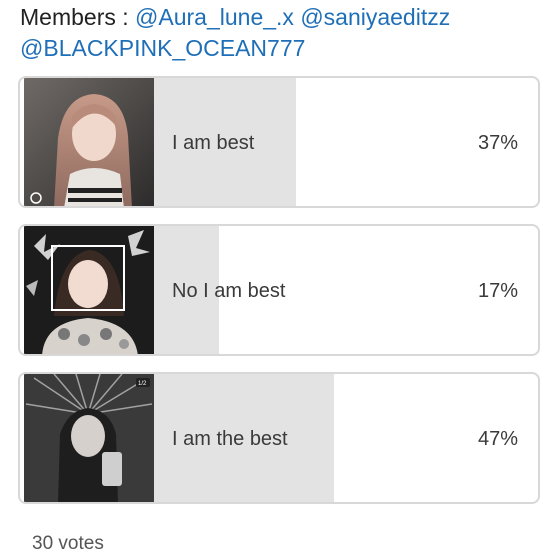 The image size is (560, 560). Describe the element at coordinates (229, 291) in the screenshot. I see `poll-option-label: No I am best` at that location.